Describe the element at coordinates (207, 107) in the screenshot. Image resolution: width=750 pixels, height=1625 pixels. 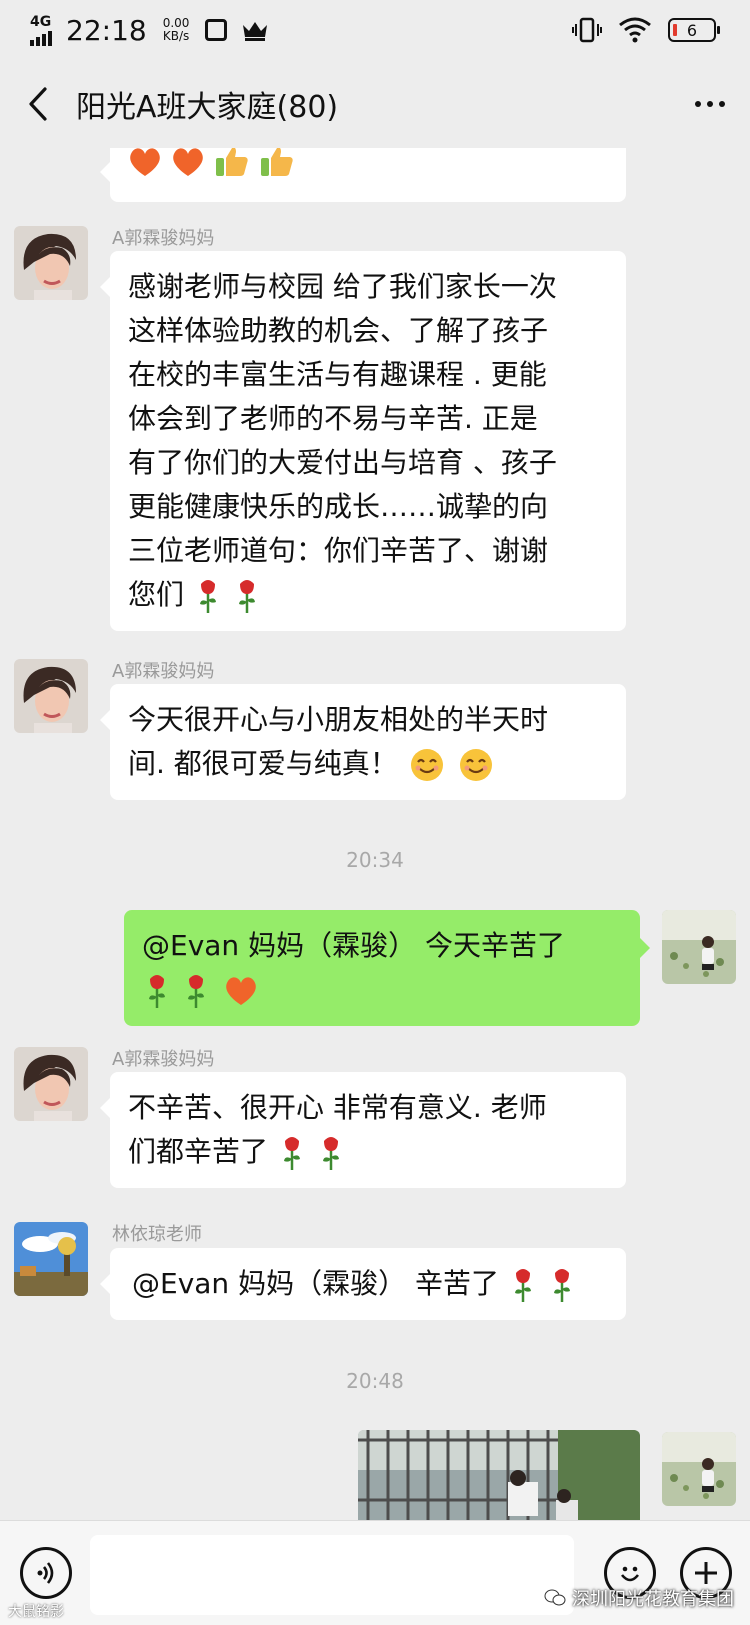
I see `chat-title: 阳光A班大家庭(80)` at that location.